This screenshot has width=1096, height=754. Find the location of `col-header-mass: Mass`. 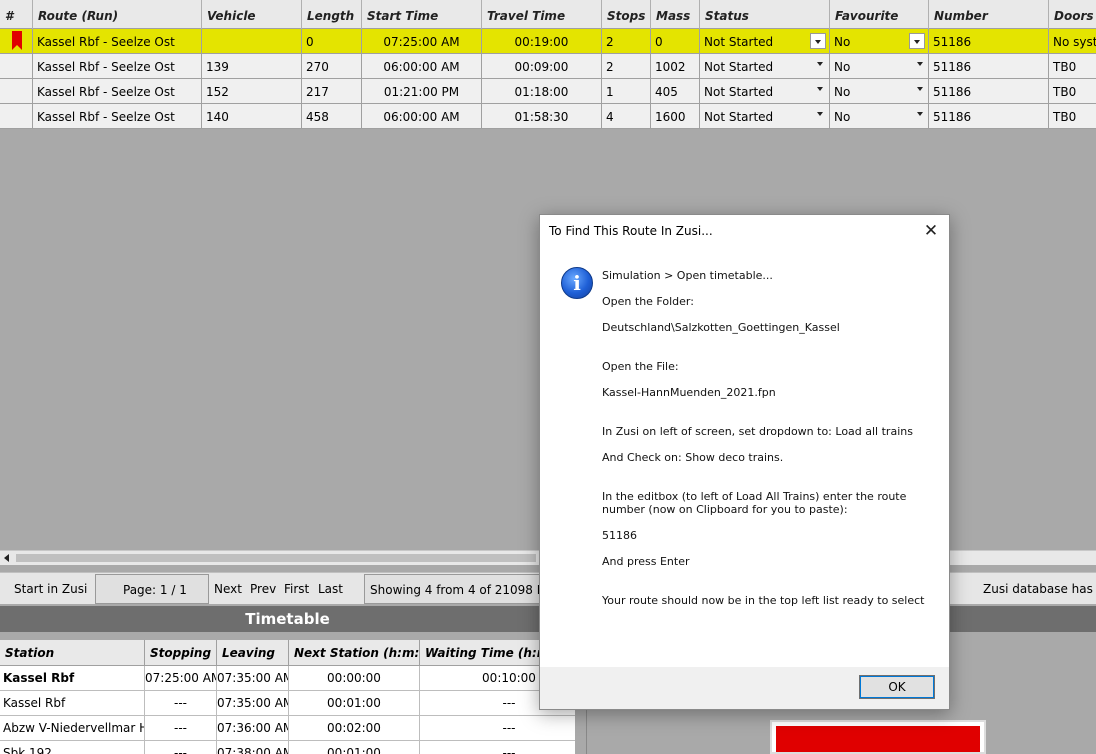

col-header-mass: Mass is located at coordinates (675, 14).